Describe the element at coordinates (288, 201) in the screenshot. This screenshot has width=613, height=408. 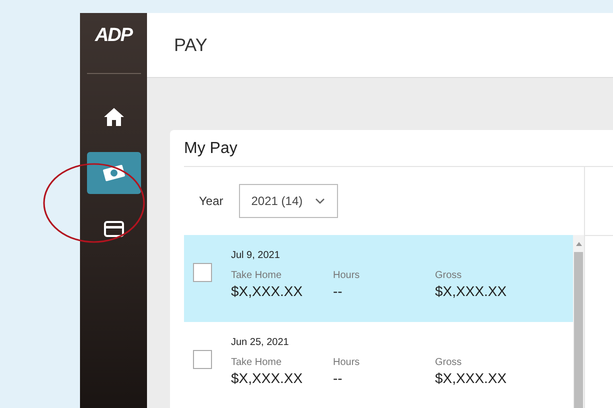
I see `year-dropdown: 2021 (14)` at that location.